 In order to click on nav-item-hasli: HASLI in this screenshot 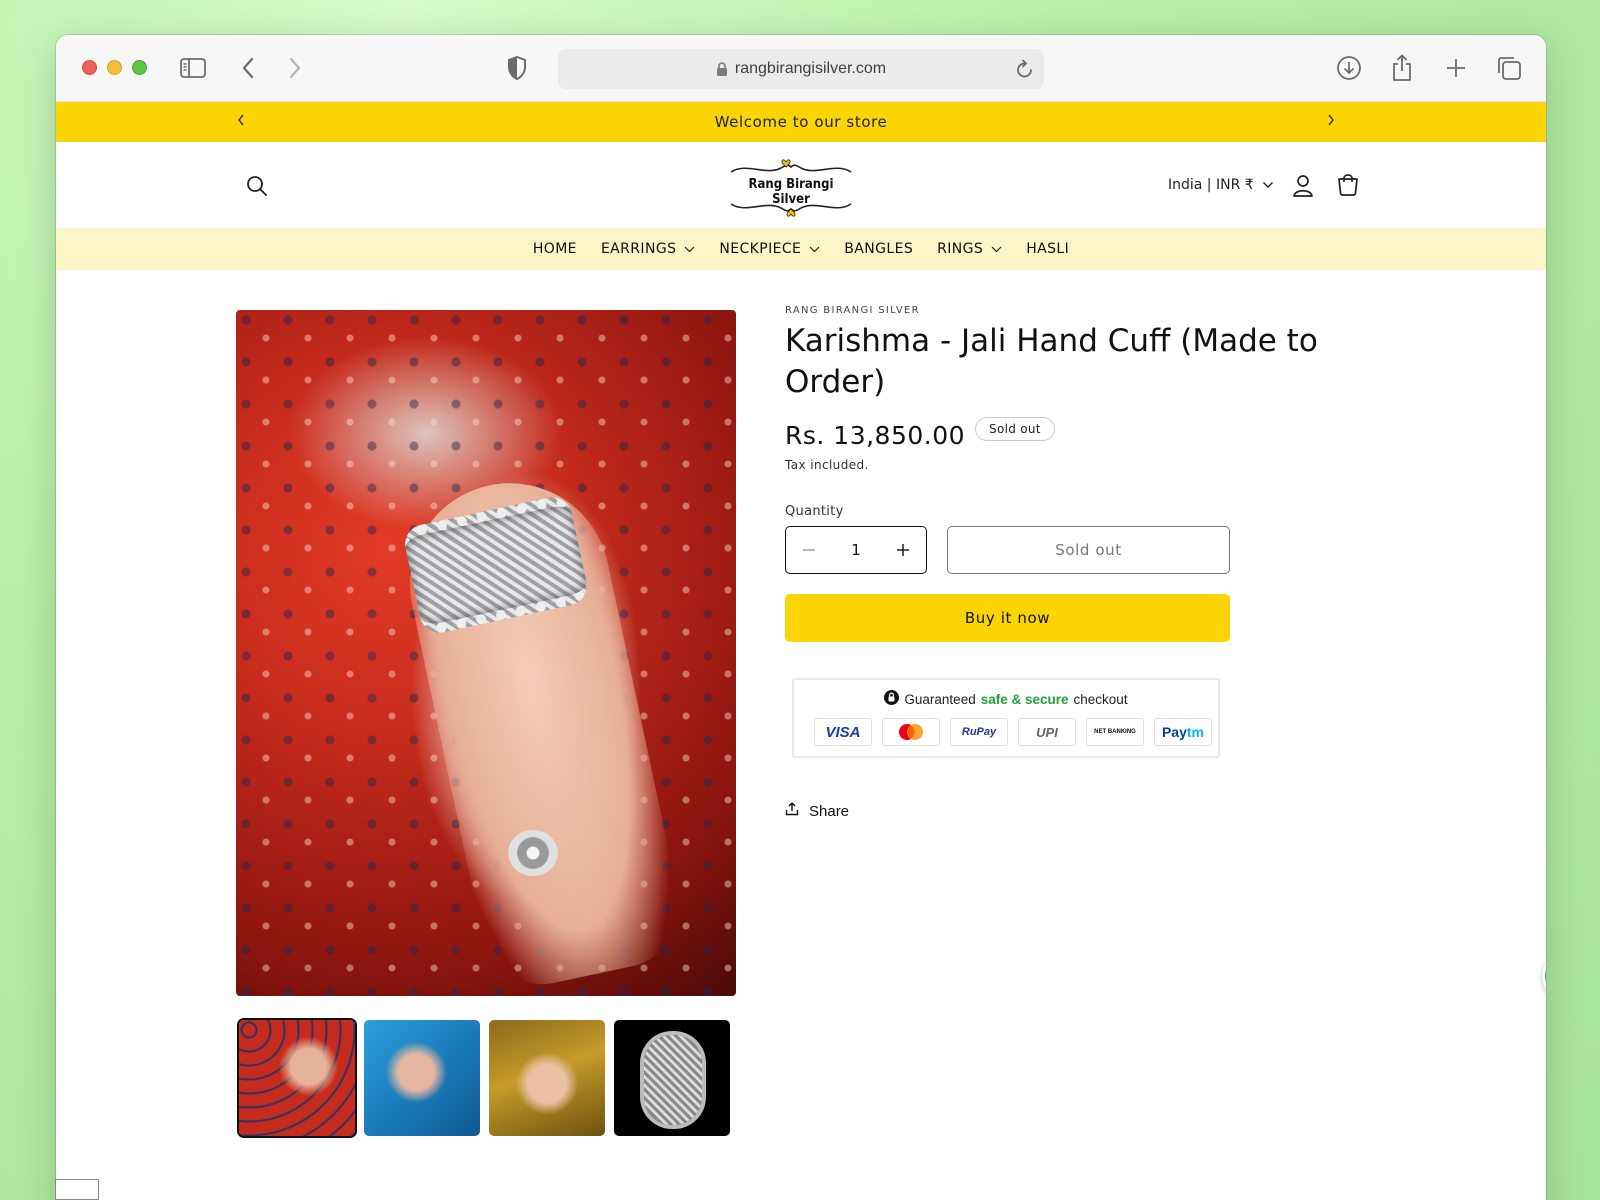, I will do `click(1047, 249)`.